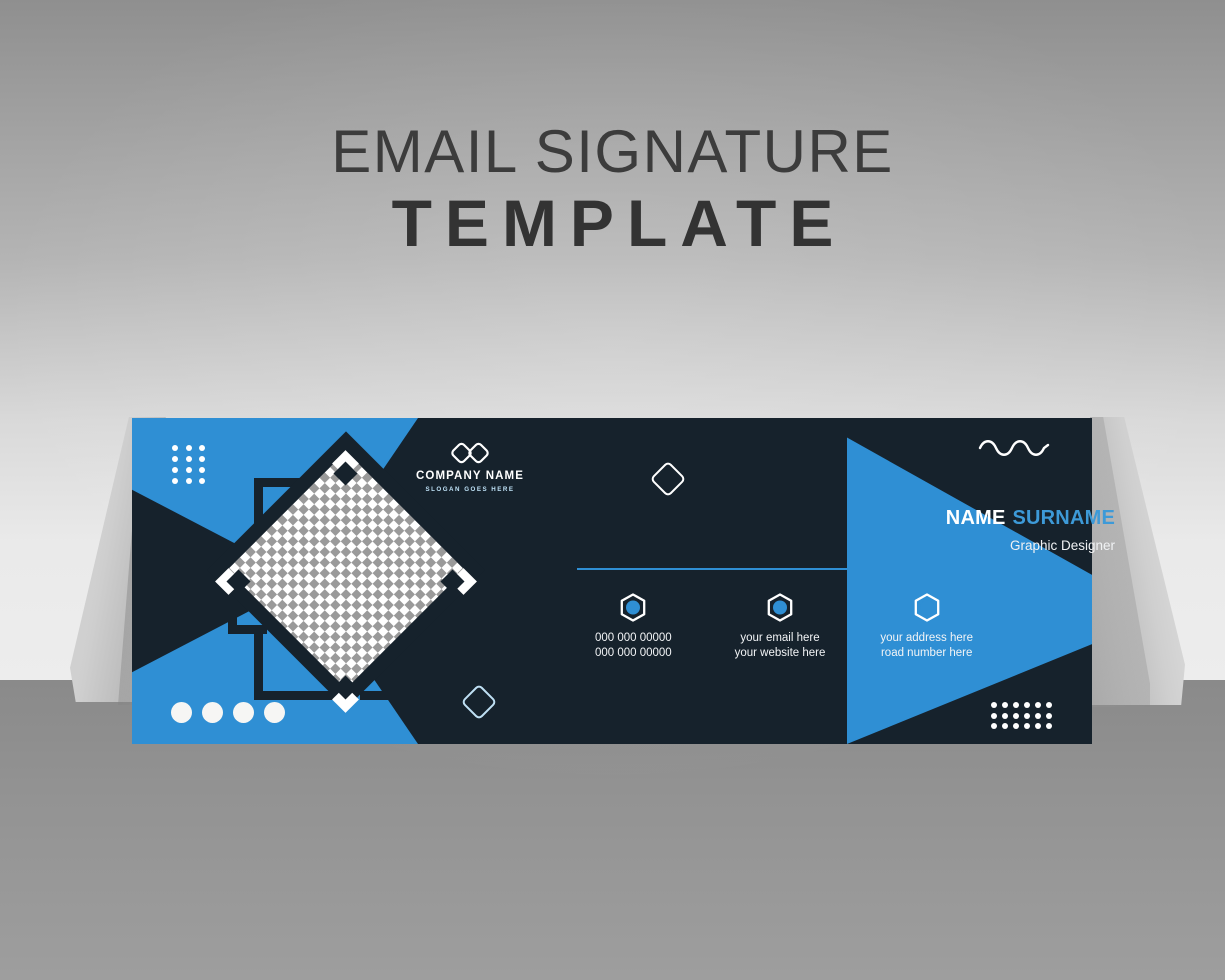  I want to click on headline-line-2: TEMPLATE, so click(619, 223).